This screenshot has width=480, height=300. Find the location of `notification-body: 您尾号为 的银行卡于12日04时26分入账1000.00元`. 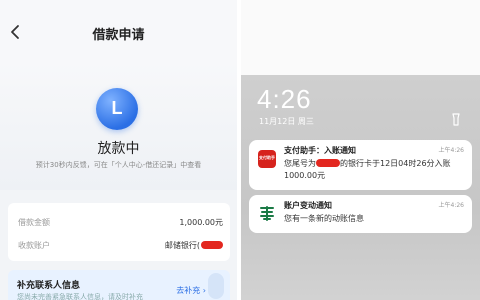

notification-body: 您尾号为 的银行卡于12日04时26分入账1000.00元 is located at coordinates (374, 170).